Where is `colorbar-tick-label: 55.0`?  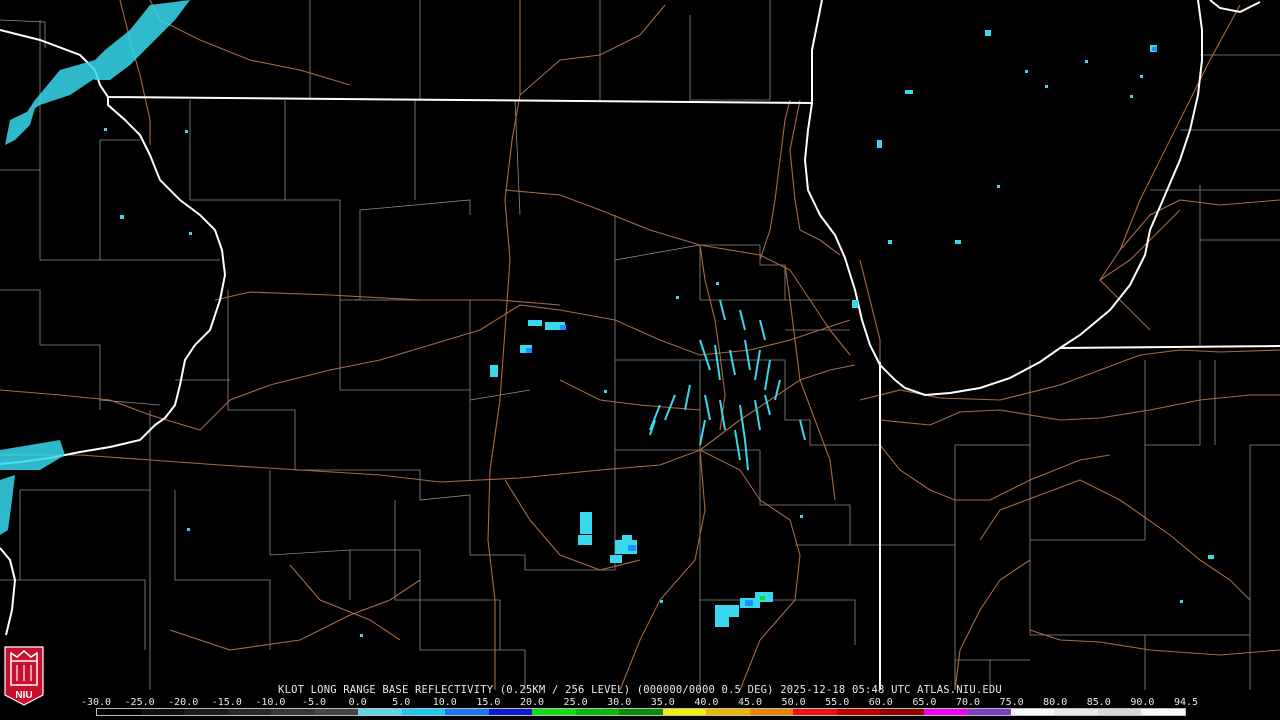 colorbar-tick-label: 55.0 is located at coordinates (837, 702).